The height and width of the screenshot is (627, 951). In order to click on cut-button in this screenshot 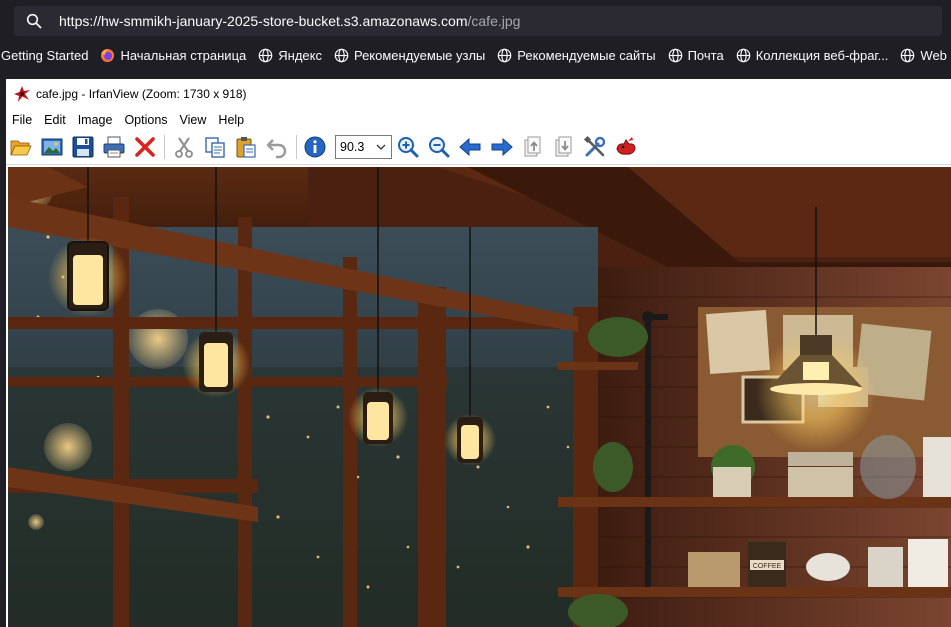, I will do `click(184, 147)`.